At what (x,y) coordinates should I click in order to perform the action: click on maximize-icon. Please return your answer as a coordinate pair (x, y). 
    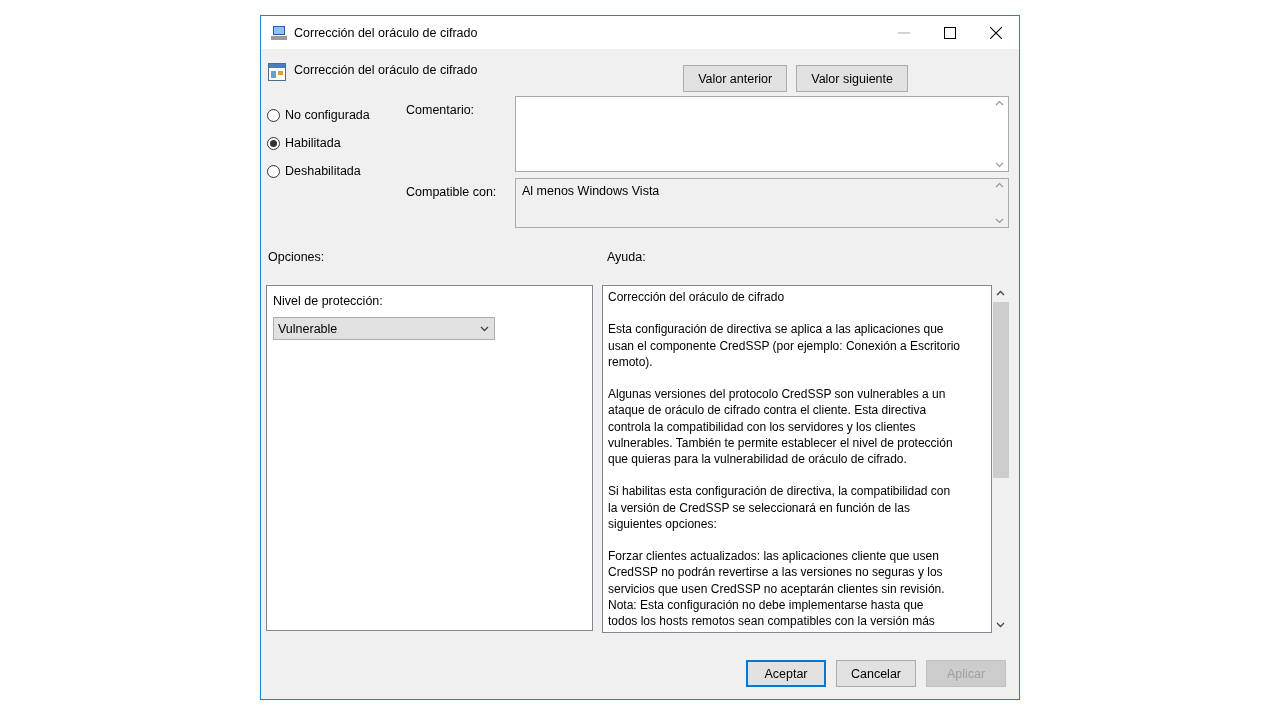
    Looking at the image, I should click on (950, 32).